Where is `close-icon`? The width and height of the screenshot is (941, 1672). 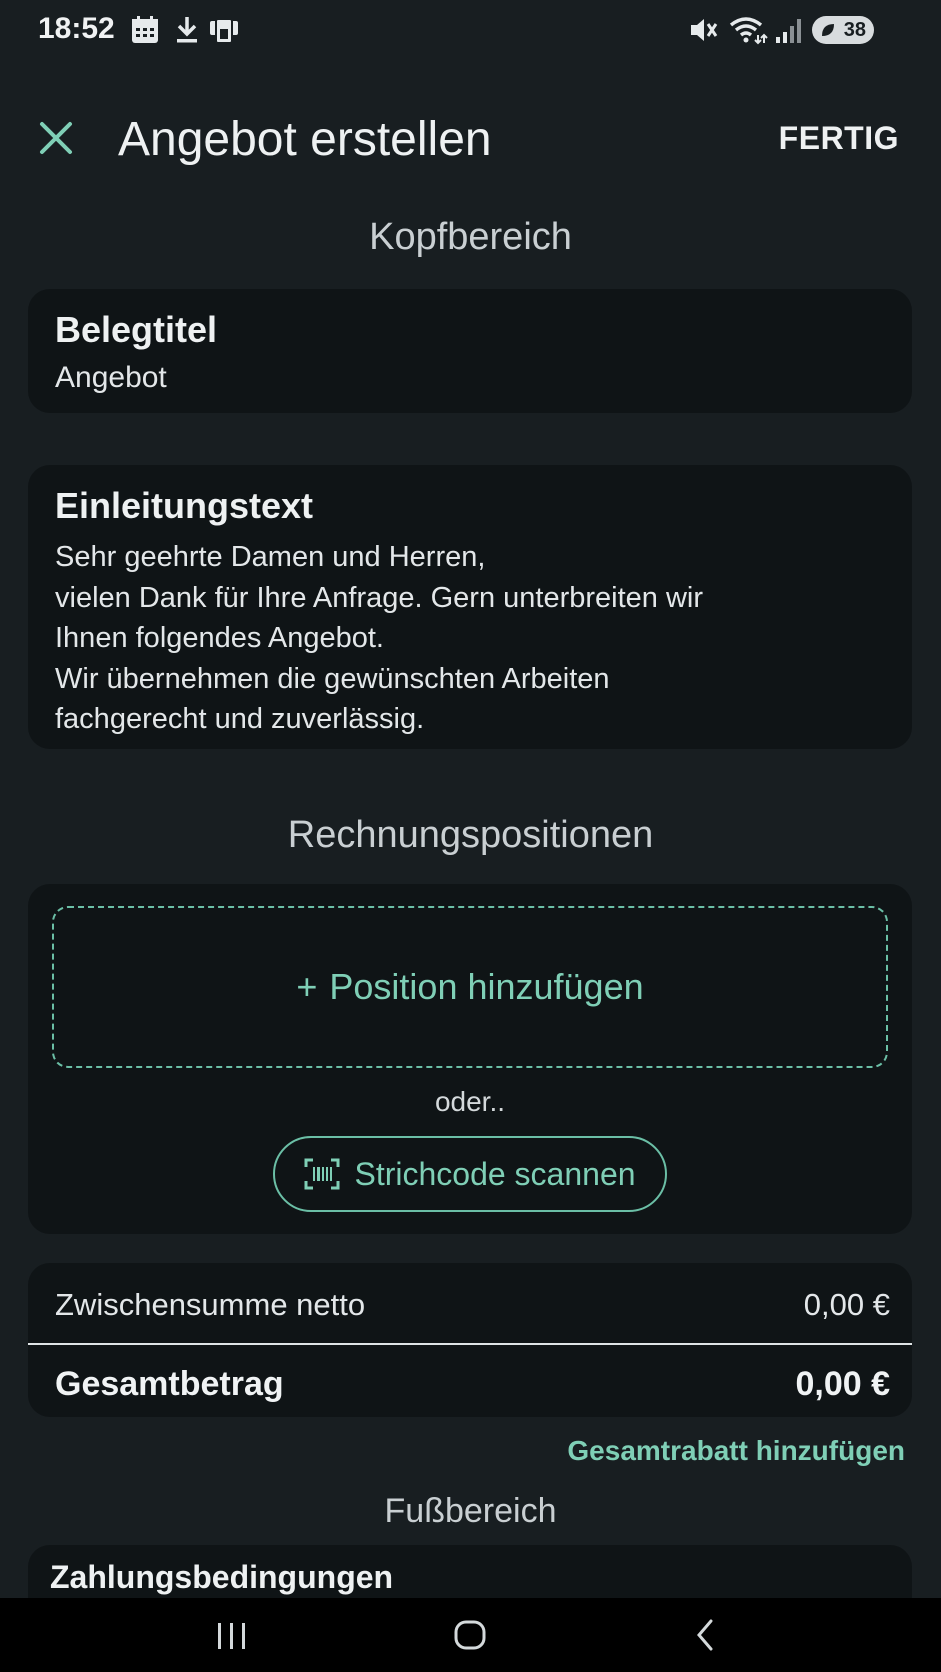 close-icon is located at coordinates (56, 138).